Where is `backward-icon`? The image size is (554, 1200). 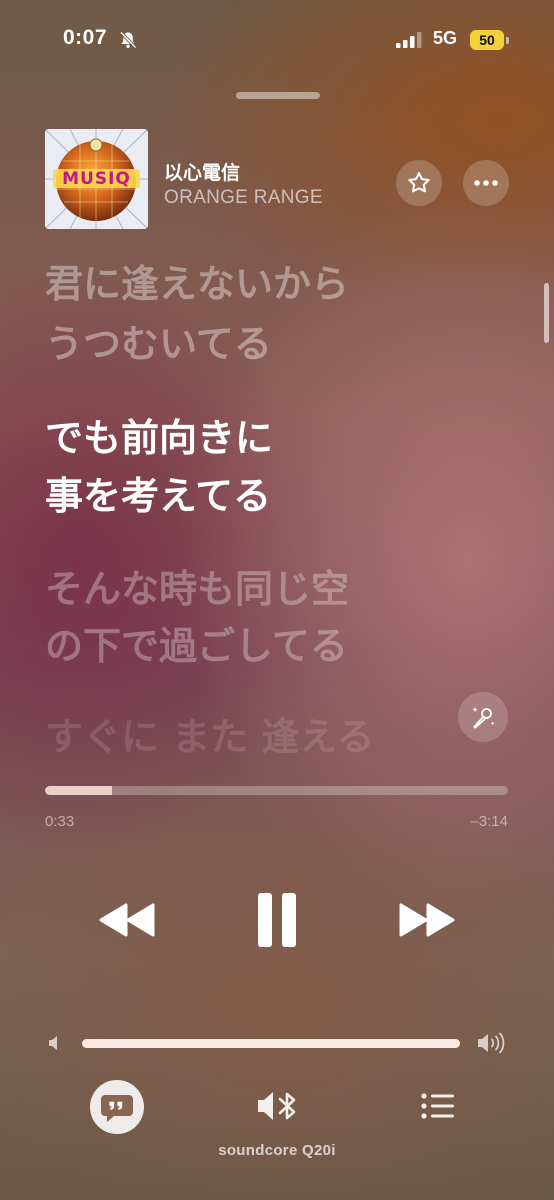
backward-icon is located at coordinates (127, 920).